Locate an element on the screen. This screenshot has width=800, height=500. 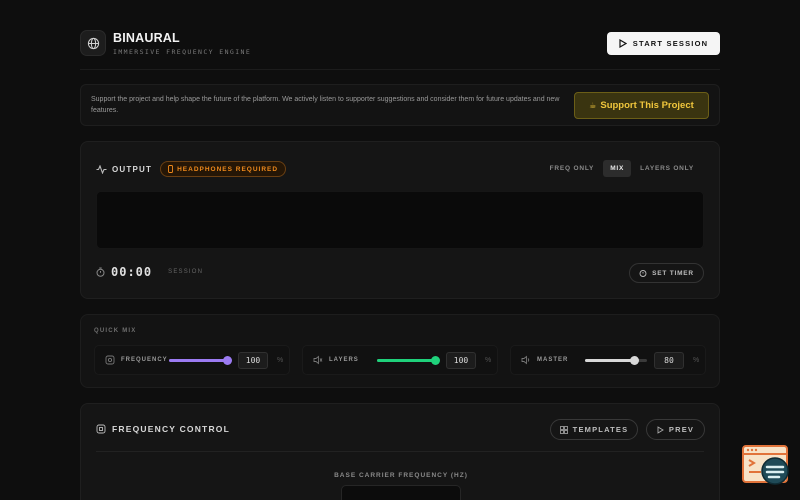
support-project-button: ☕ Support This Project is located at coordinates (641, 105).